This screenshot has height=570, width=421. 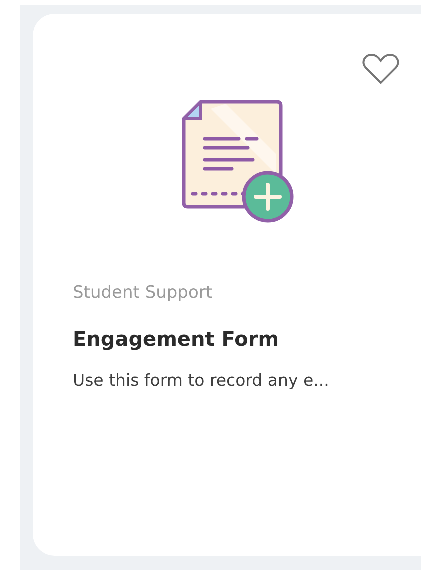 What do you see at coordinates (176, 339) in the screenshot?
I see `card-title: Engagement Form` at bounding box center [176, 339].